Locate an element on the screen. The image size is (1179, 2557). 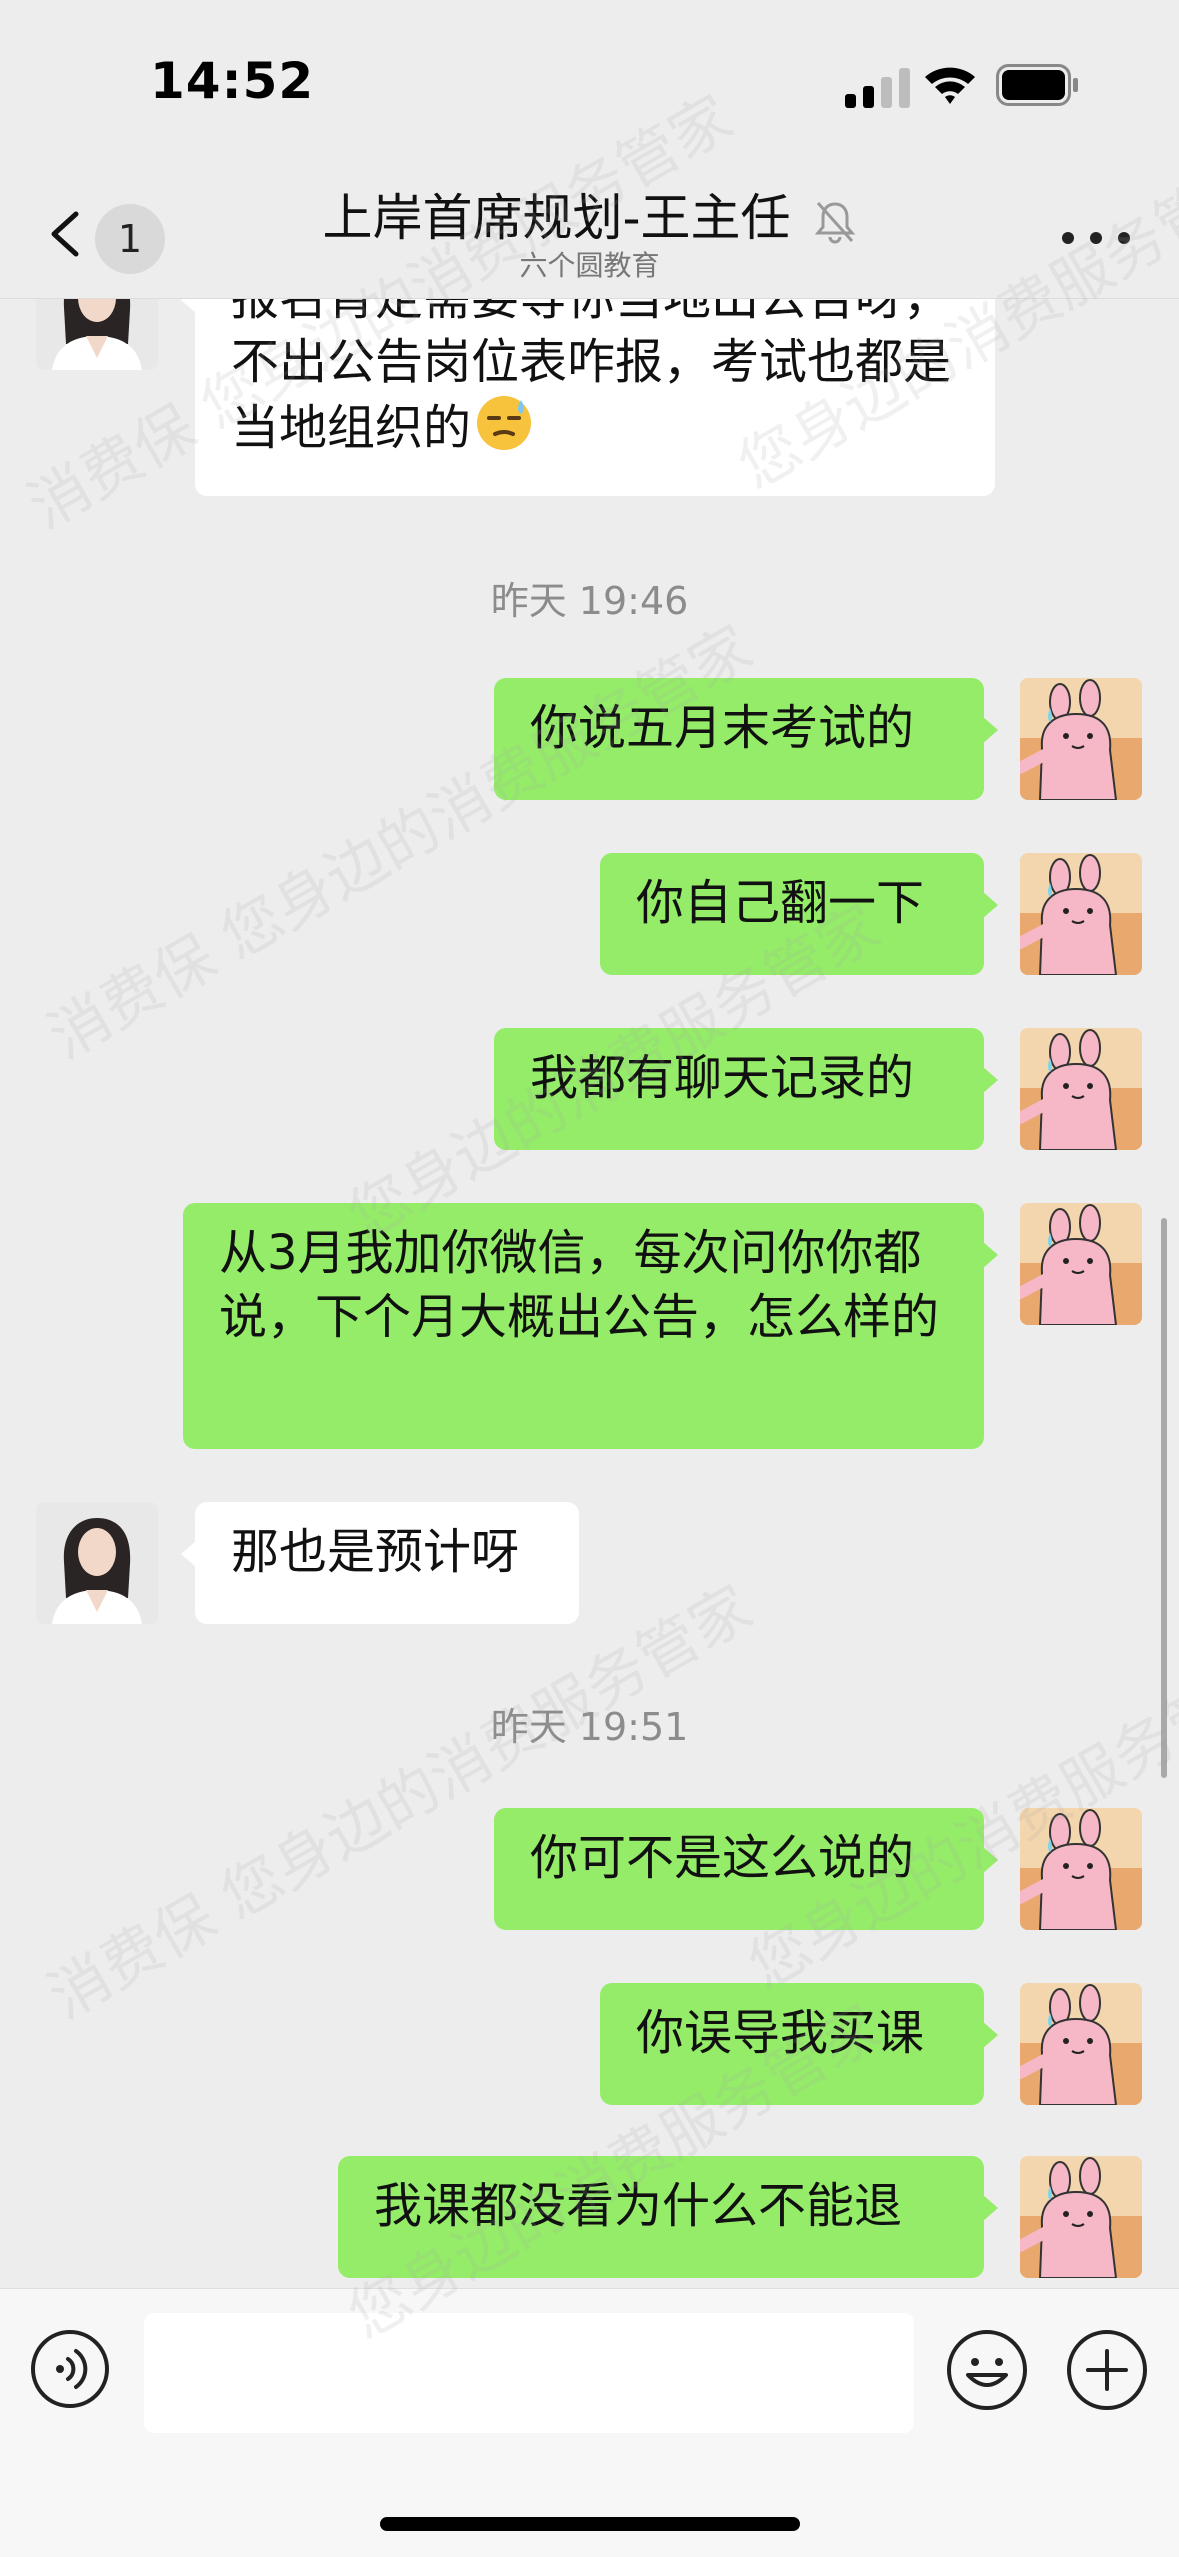
message-text: 你误导我买课 is located at coordinates (780, 2033).